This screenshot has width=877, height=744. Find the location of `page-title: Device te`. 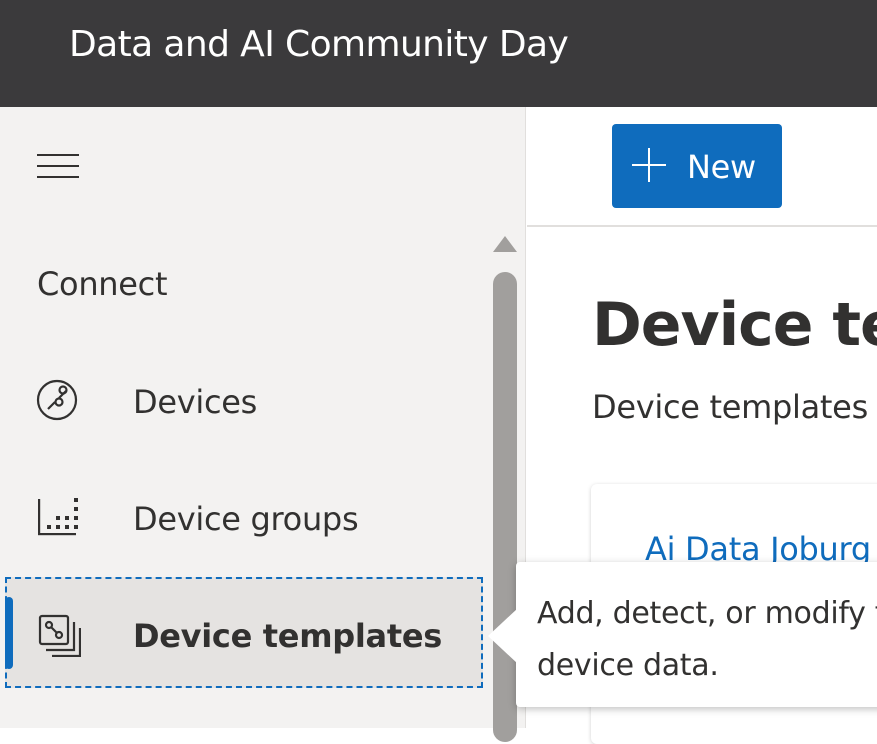

page-title: Device te is located at coordinates (734, 325).